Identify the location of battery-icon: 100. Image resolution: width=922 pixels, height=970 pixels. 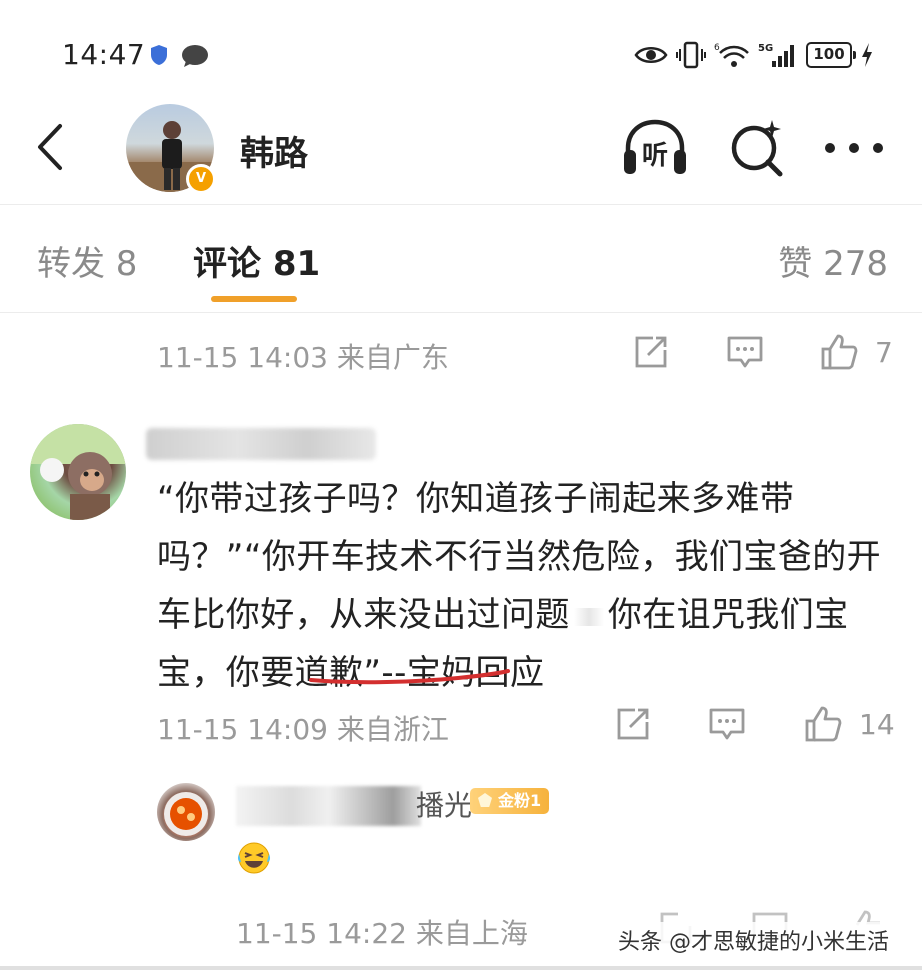
(831, 55).